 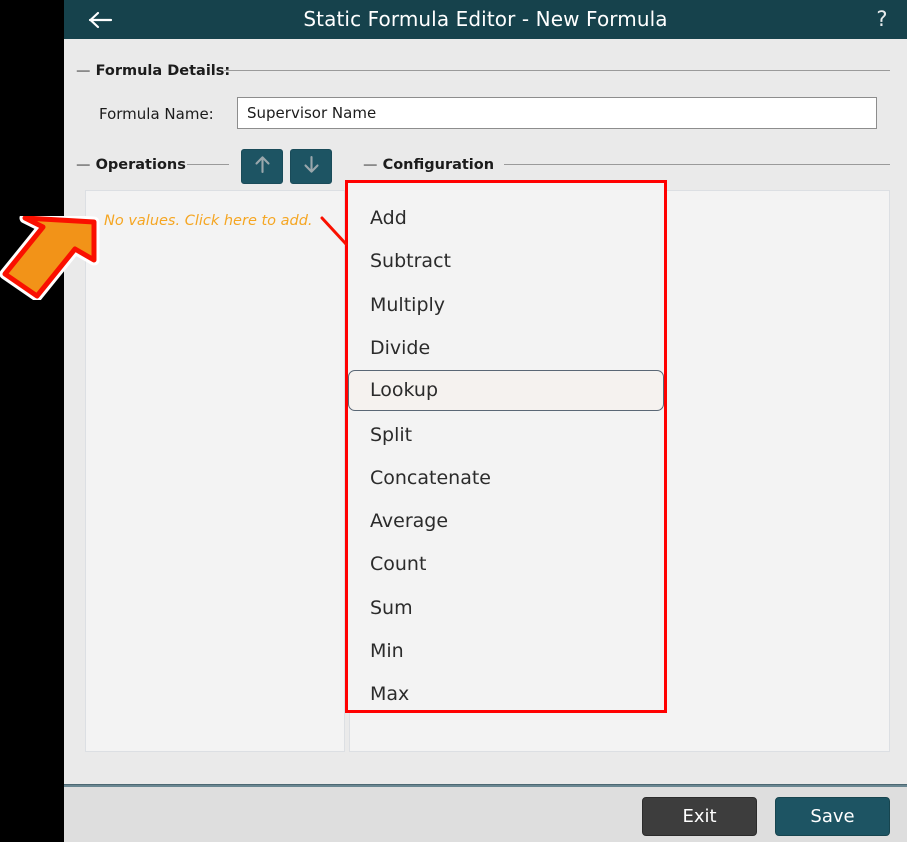 What do you see at coordinates (832, 816) in the screenshot?
I see `save-button: Save` at bounding box center [832, 816].